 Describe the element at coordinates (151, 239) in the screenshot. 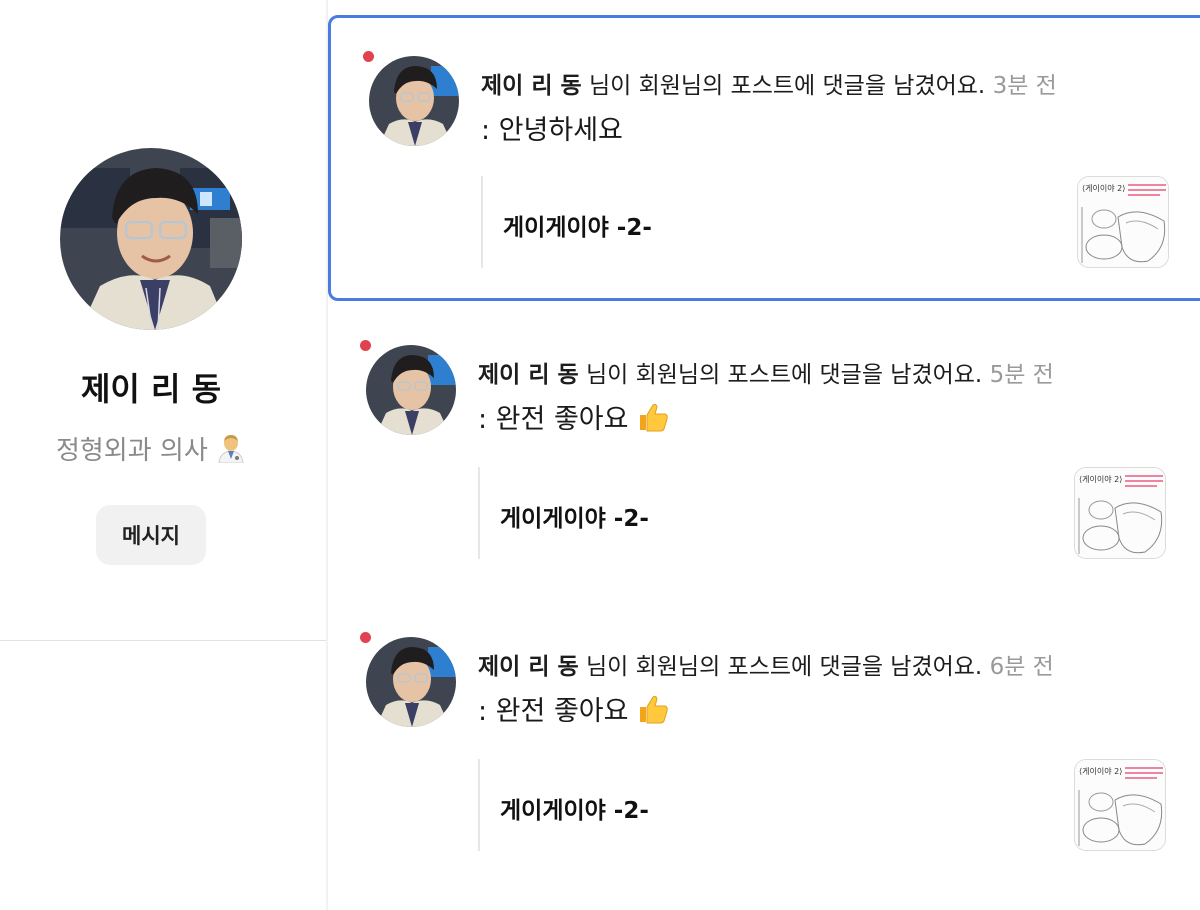

I see `profile-avatar` at that location.